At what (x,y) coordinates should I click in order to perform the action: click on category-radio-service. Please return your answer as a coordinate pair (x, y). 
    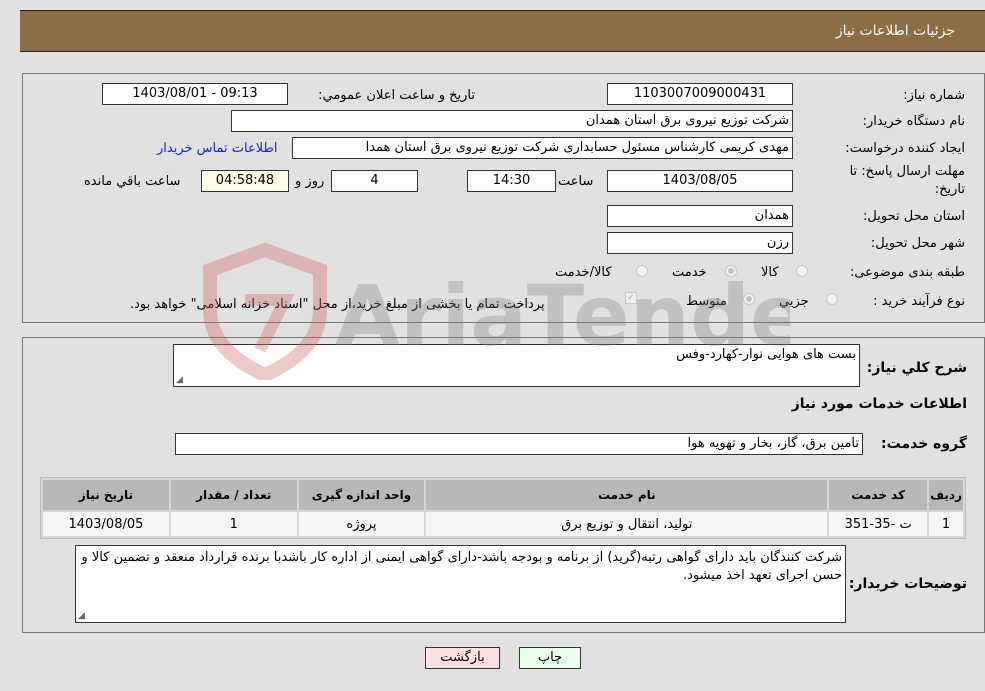
    Looking at the image, I should click on (731, 271).